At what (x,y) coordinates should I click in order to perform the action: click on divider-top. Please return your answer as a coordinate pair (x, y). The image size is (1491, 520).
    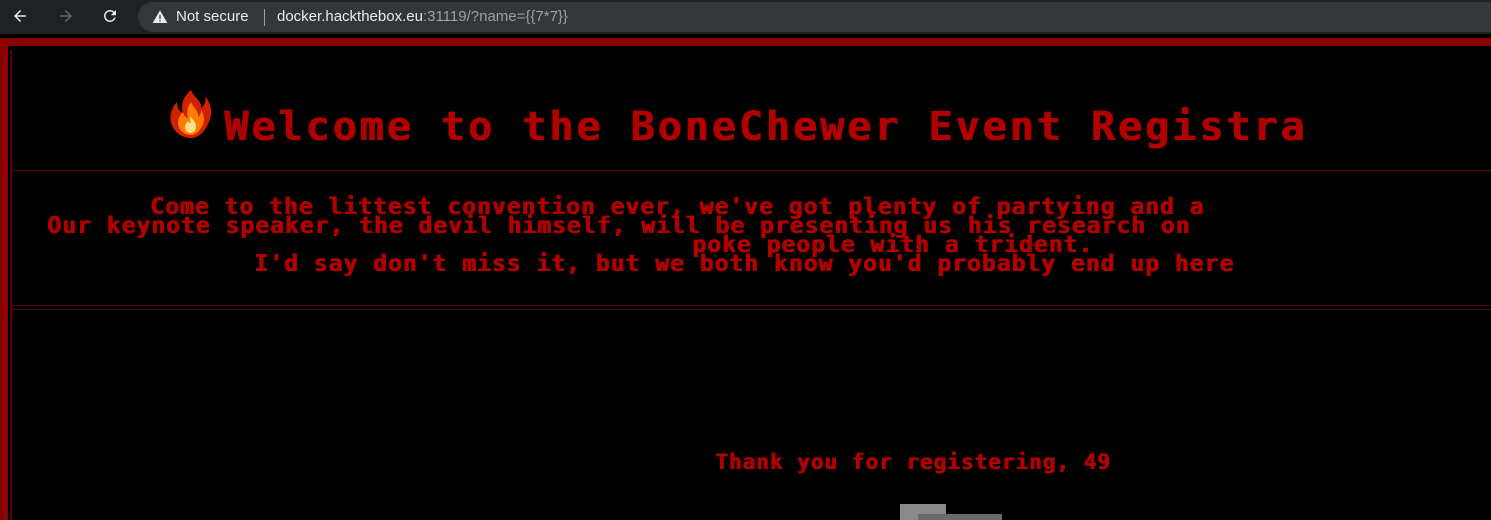
    Looking at the image, I should click on (751, 170).